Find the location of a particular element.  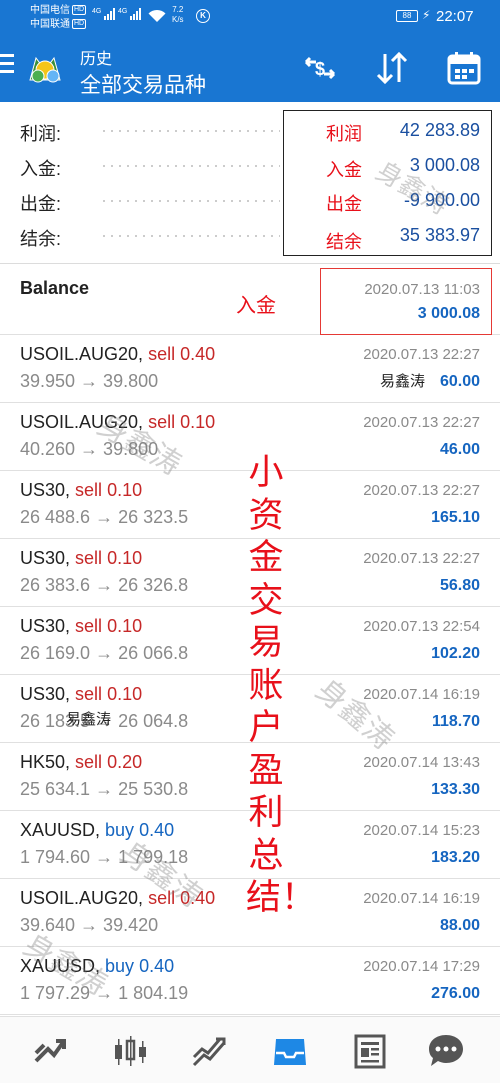

hd-badge-2: HD is located at coordinates (79, 24).